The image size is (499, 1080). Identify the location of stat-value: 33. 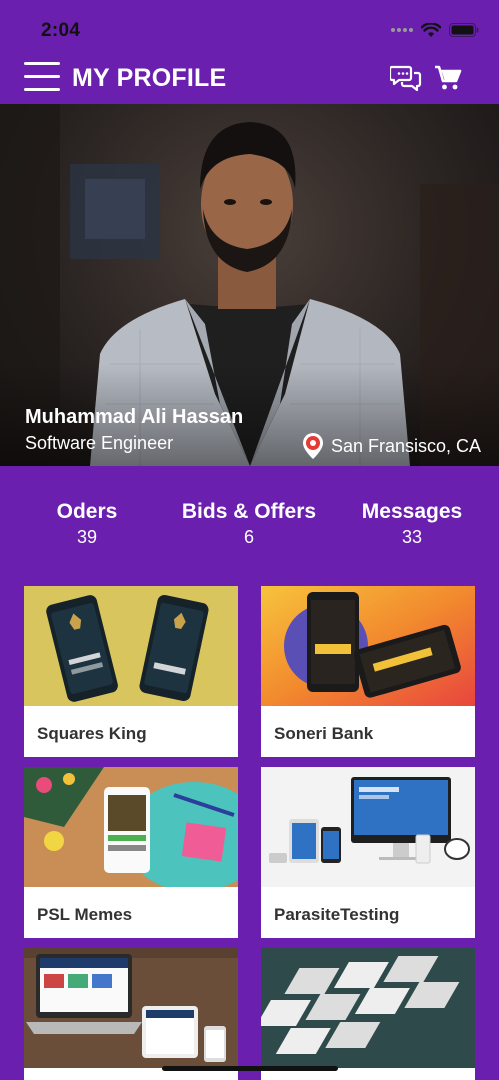
(412, 537).